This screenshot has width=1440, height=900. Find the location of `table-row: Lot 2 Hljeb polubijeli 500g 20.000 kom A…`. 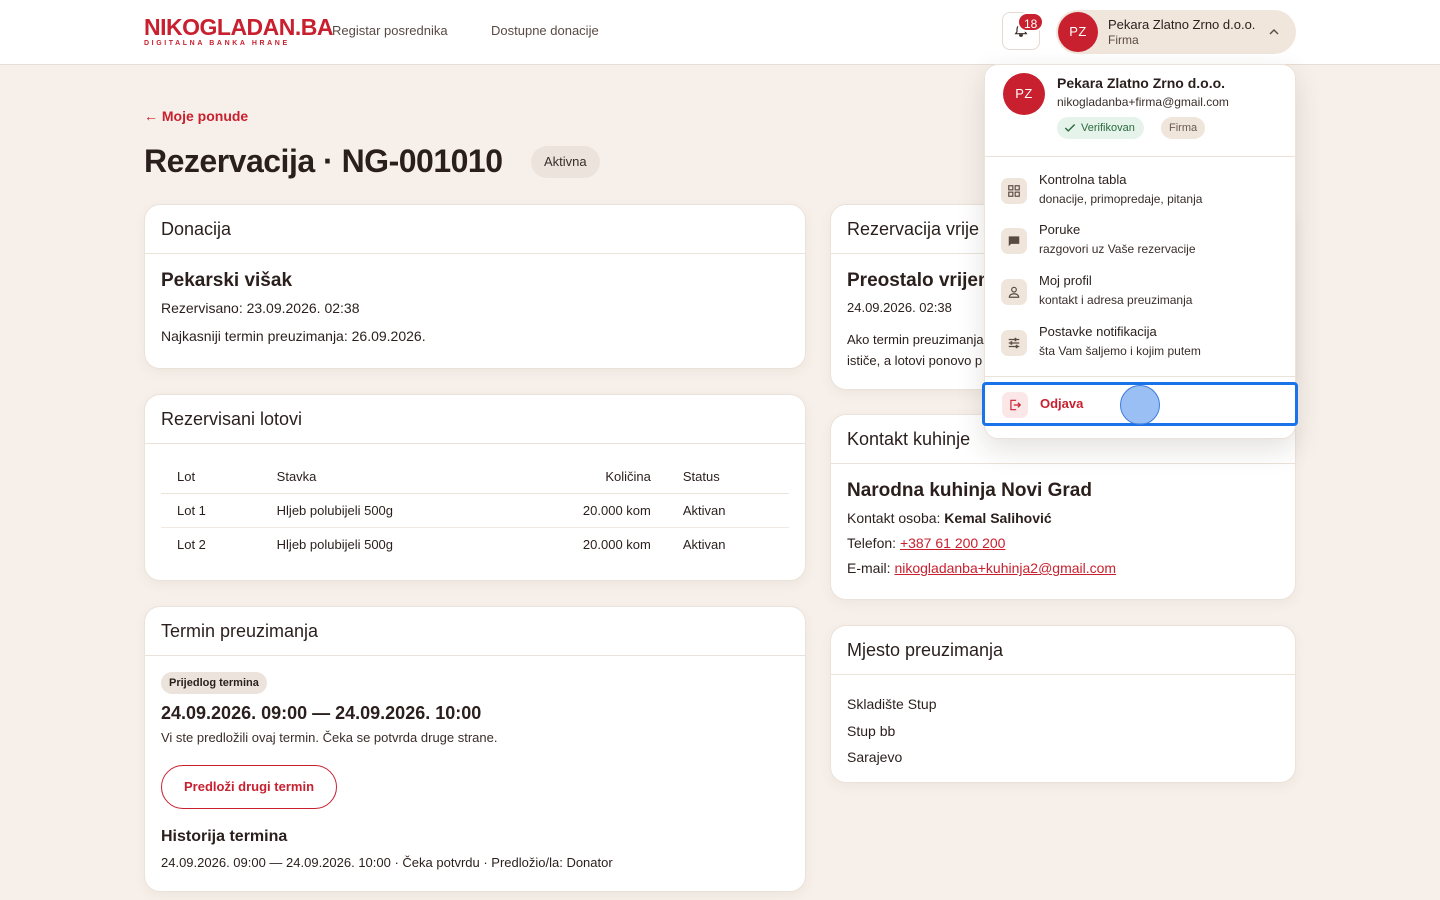

table-row: Lot 2 Hljeb polubijeli 500g 20.000 kom A… is located at coordinates (475, 545).